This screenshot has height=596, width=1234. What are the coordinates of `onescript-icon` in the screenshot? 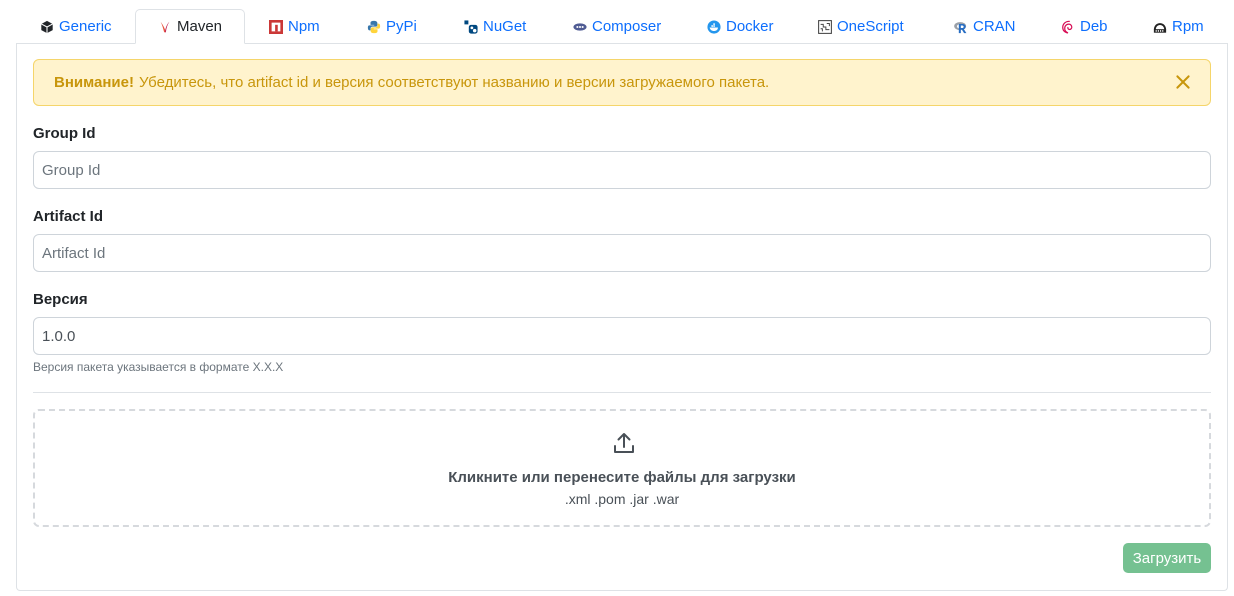 It's located at (825, 26).